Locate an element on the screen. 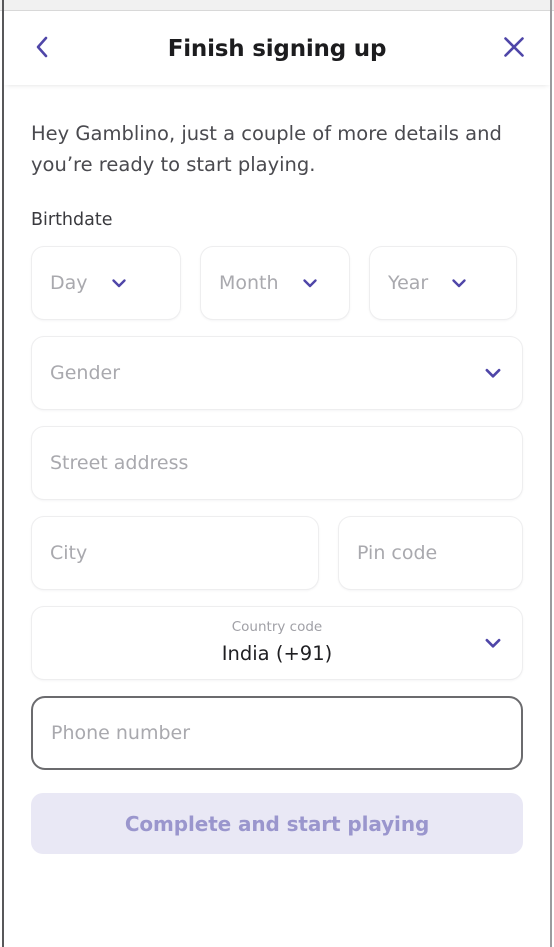  chevron-left-icon is located at coordinates (42, 49).